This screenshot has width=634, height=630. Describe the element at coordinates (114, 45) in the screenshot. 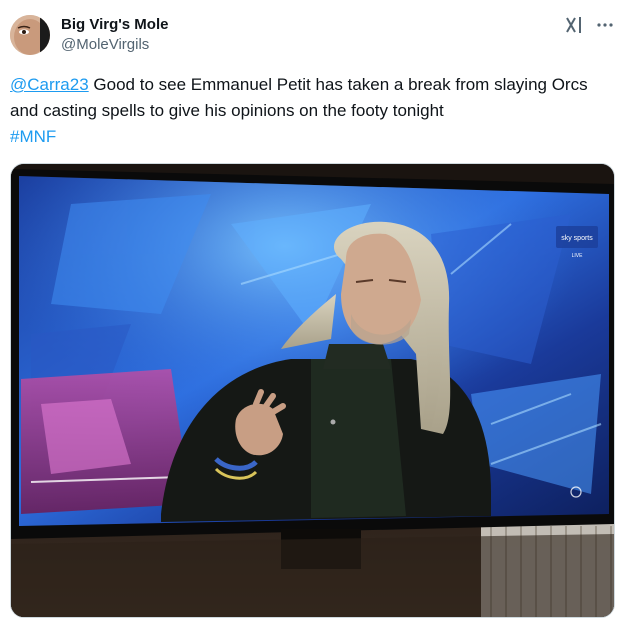

I see `handle: @MoleVirgils` at that location.